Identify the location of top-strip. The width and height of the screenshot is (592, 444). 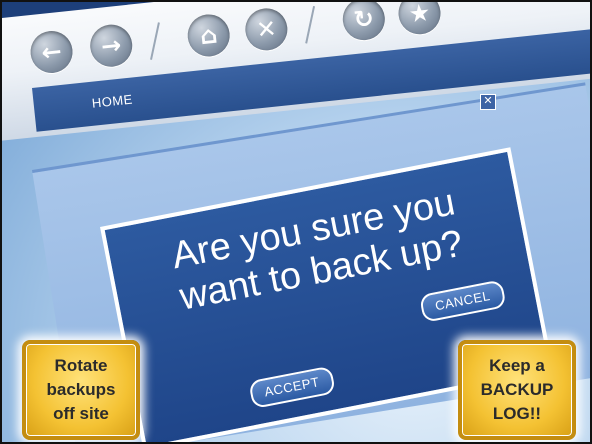
(296, 12).